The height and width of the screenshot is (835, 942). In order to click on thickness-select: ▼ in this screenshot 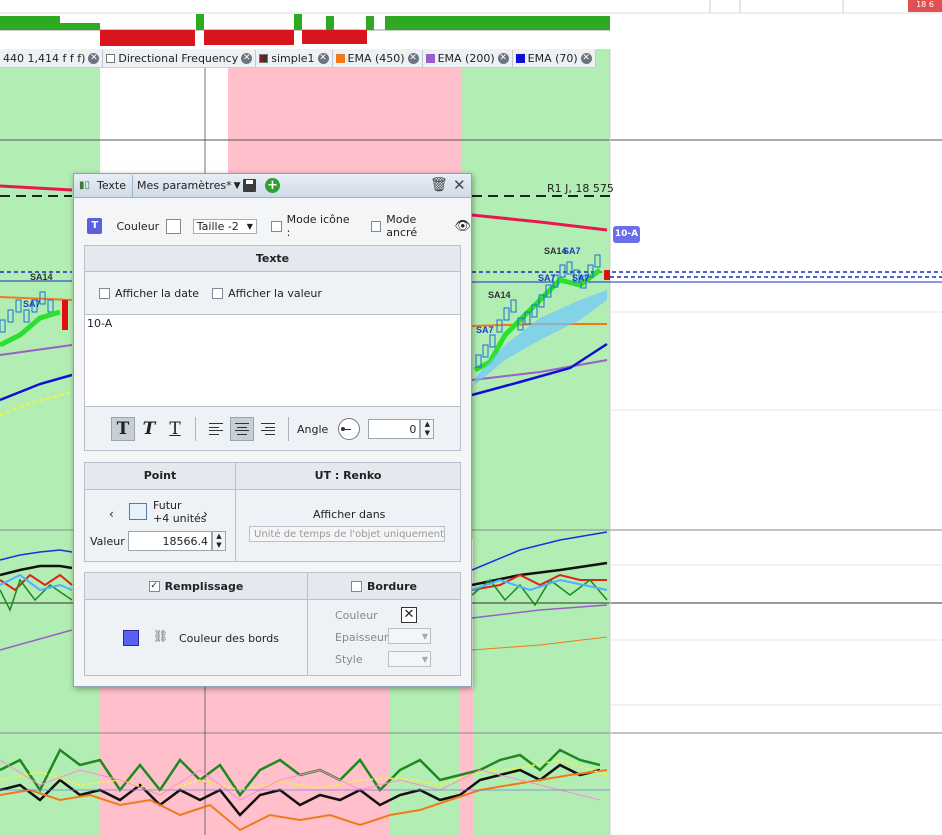, I will do `click(409, 636)`.